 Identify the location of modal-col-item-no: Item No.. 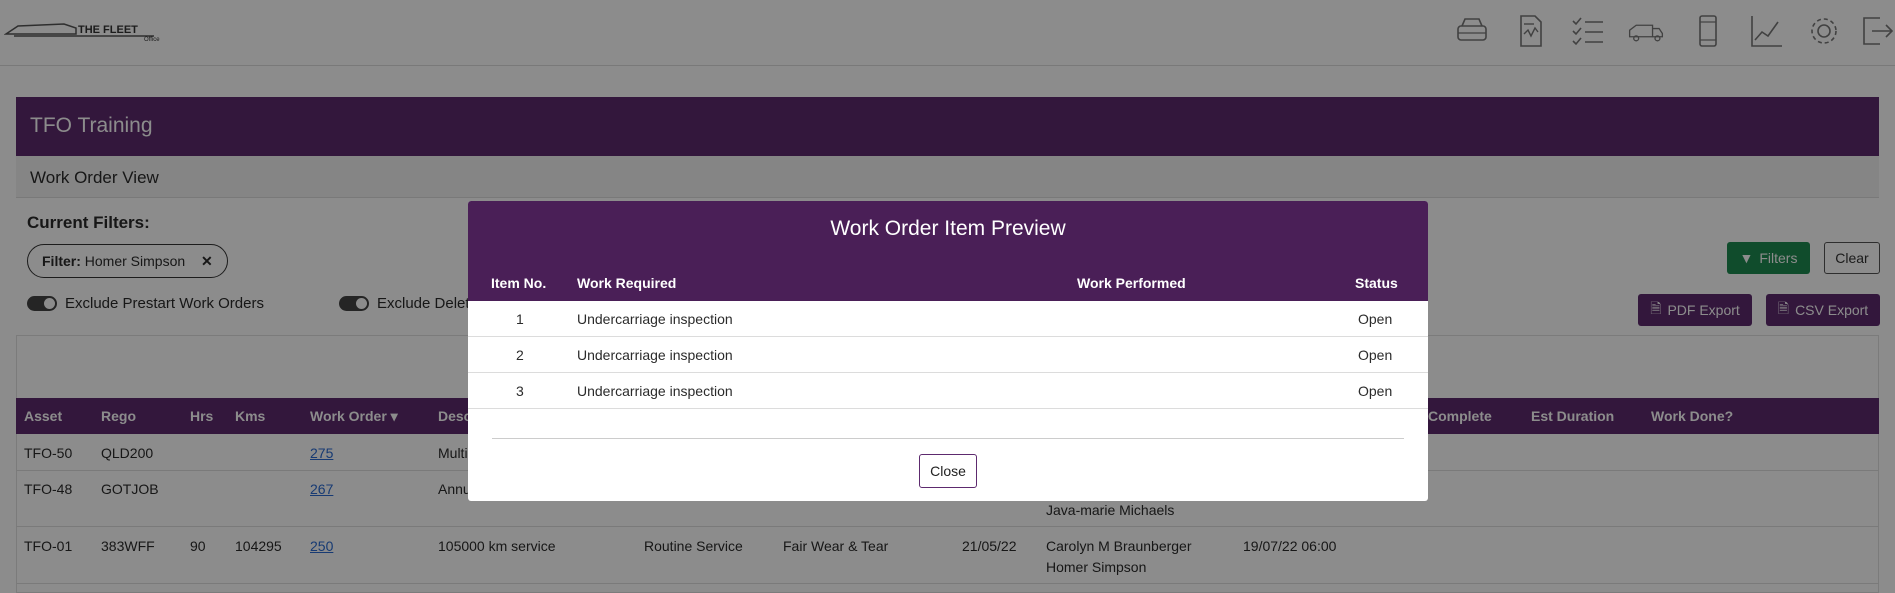
(519, 283).